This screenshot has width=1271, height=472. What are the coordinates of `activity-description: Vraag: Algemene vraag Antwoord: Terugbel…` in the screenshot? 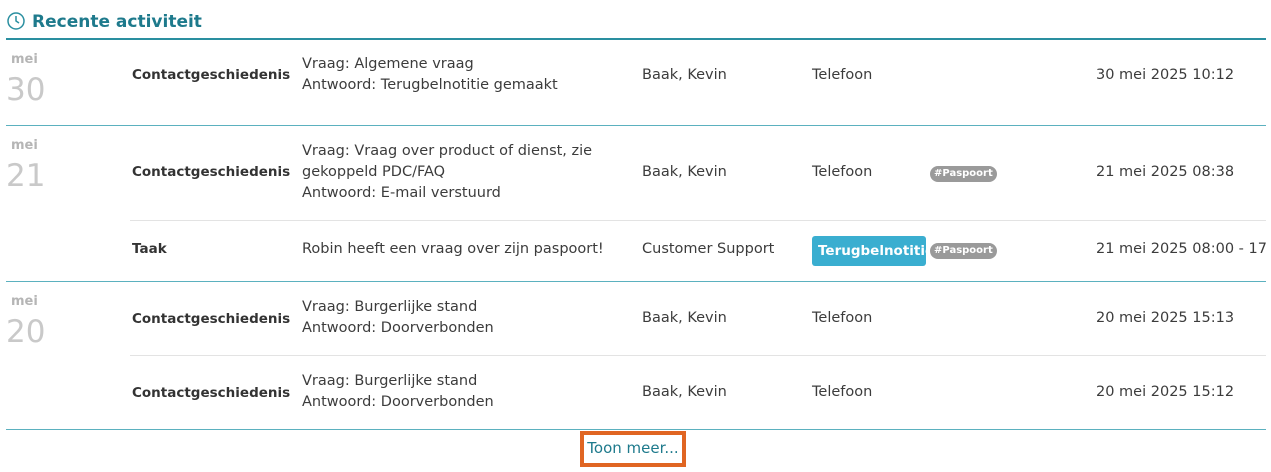 It's located at (430, 74).